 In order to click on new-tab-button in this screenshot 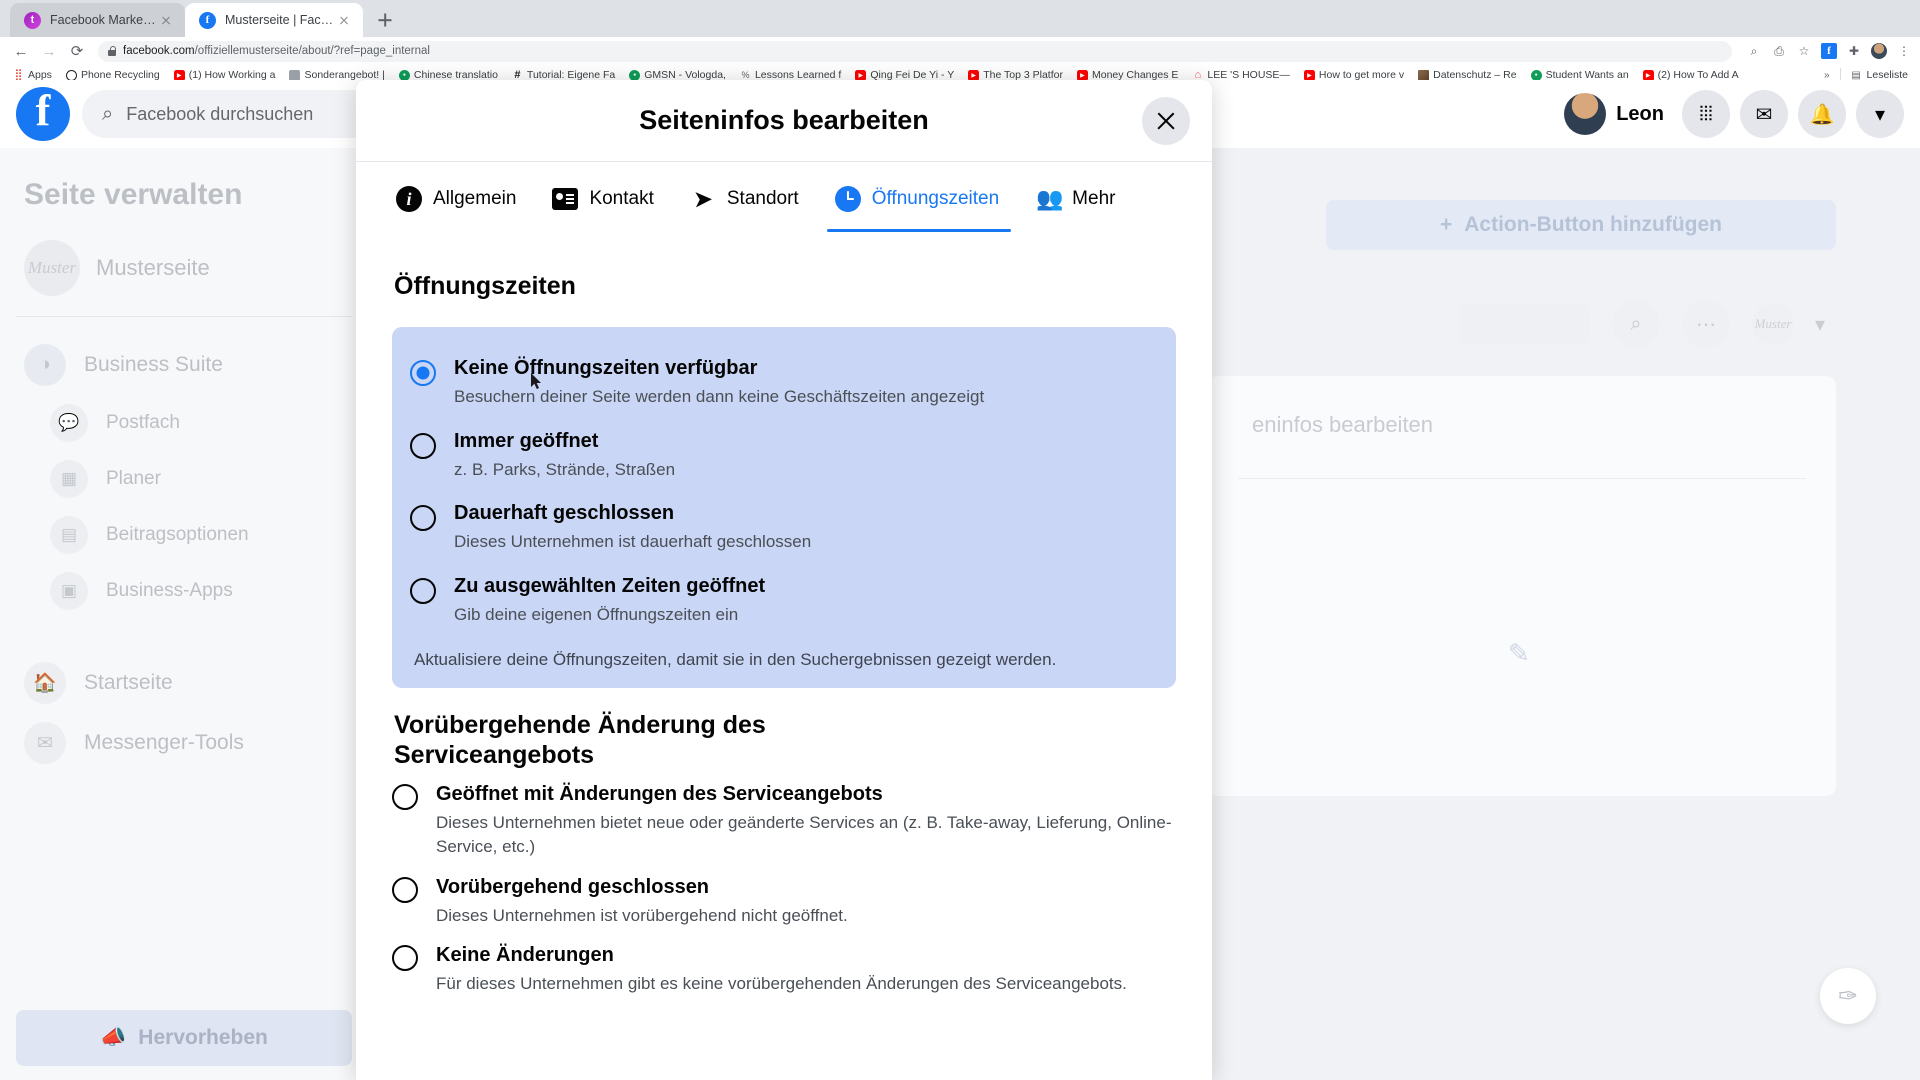, I will do `click(385, 20)`.